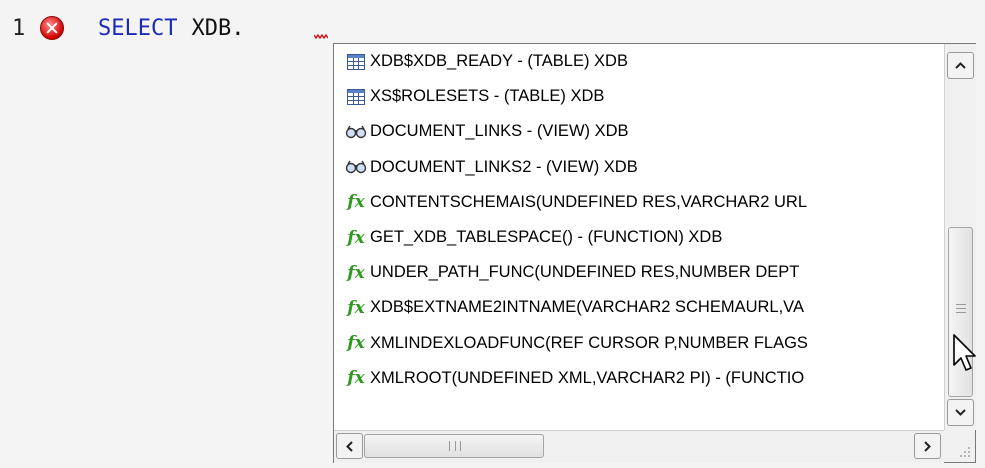 The image size is (985, 468). What do you see at coordinates (504, 166) in the screenshot?
I see `completion-label: DOCUMENT_LINKS2 - (VIEW) XDB` at bounding box center [504, 166].